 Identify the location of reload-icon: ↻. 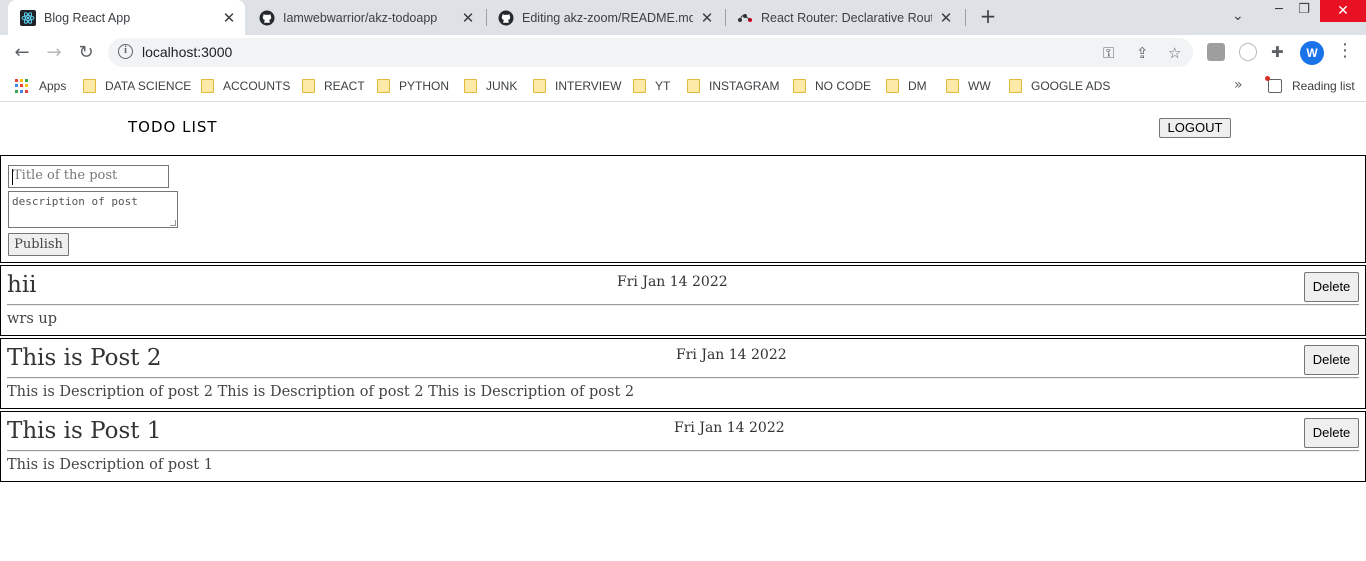
(86, 53).